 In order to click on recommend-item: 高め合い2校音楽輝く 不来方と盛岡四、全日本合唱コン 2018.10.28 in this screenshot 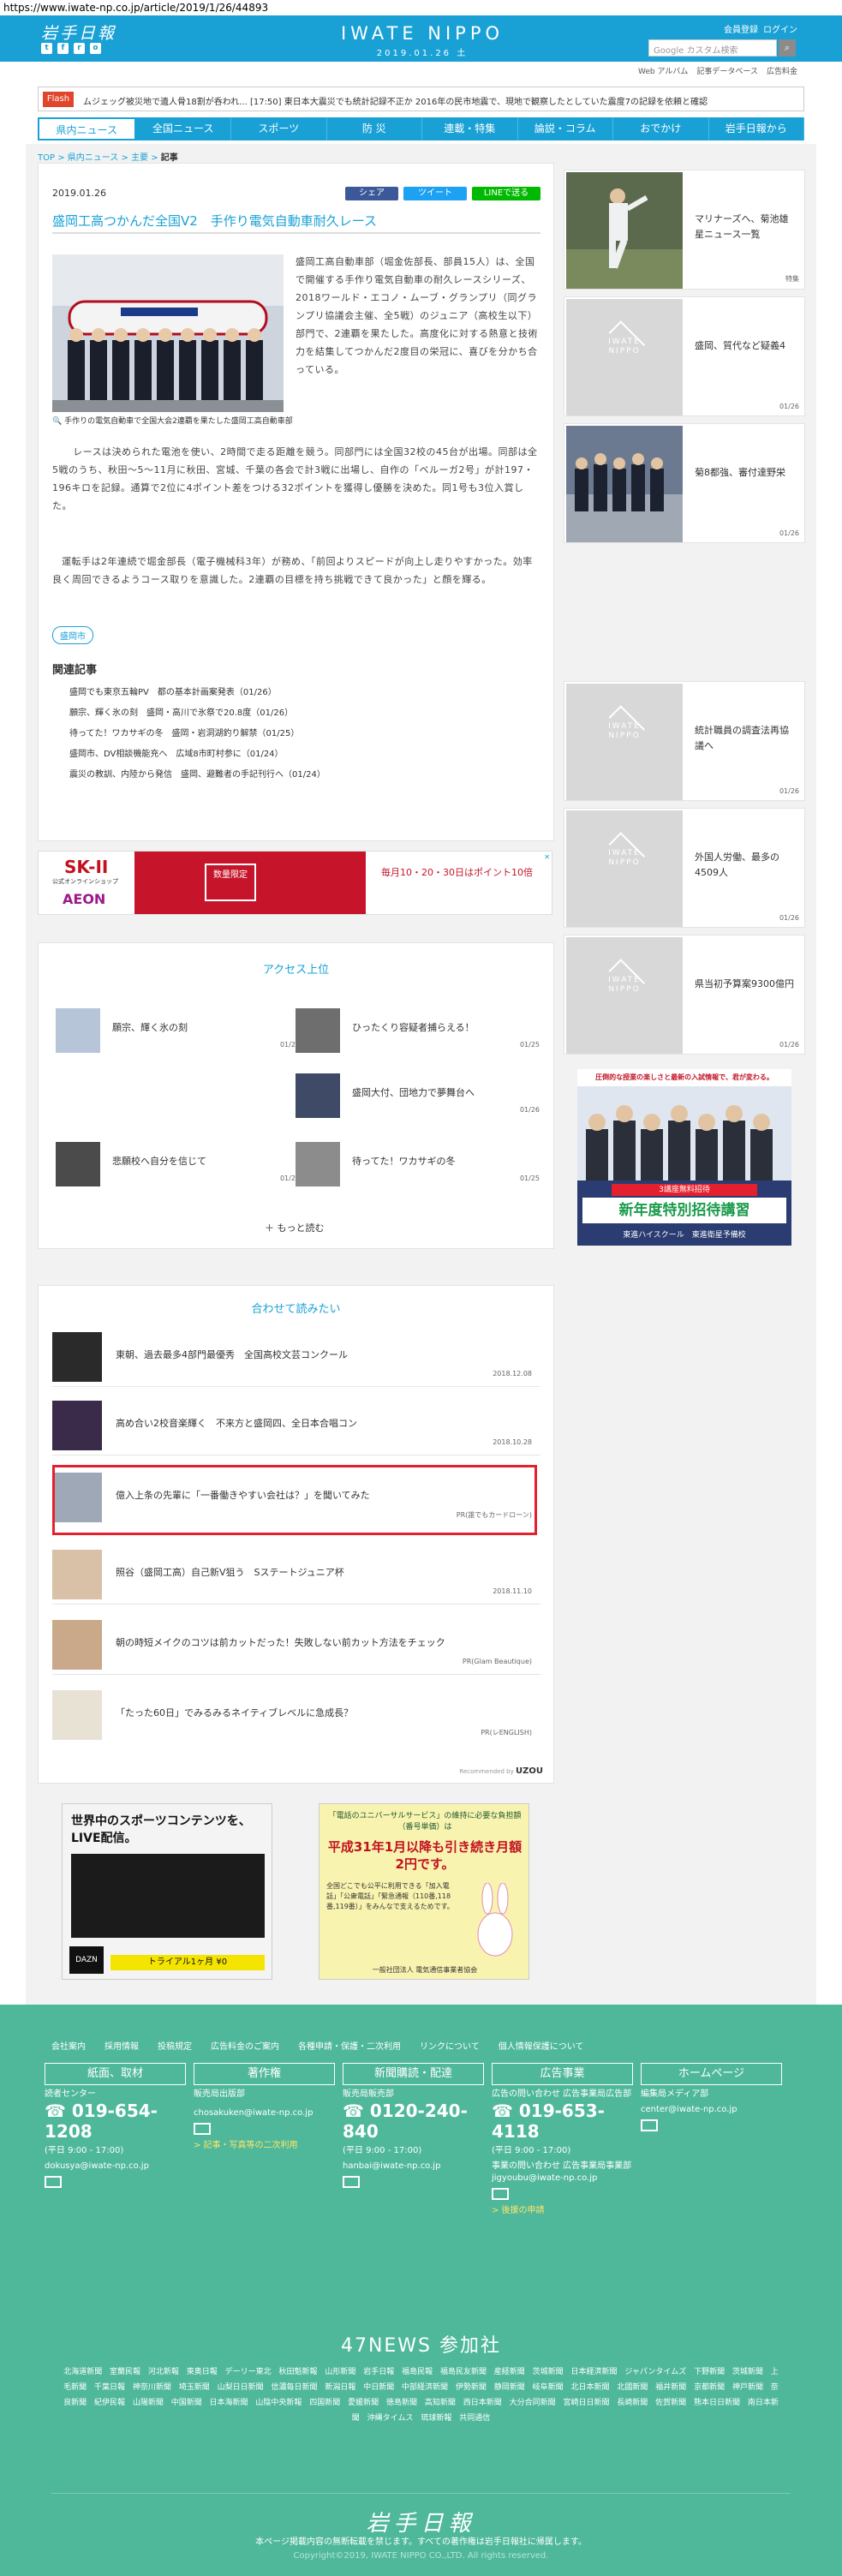, I will do `click(296, 1426)`.